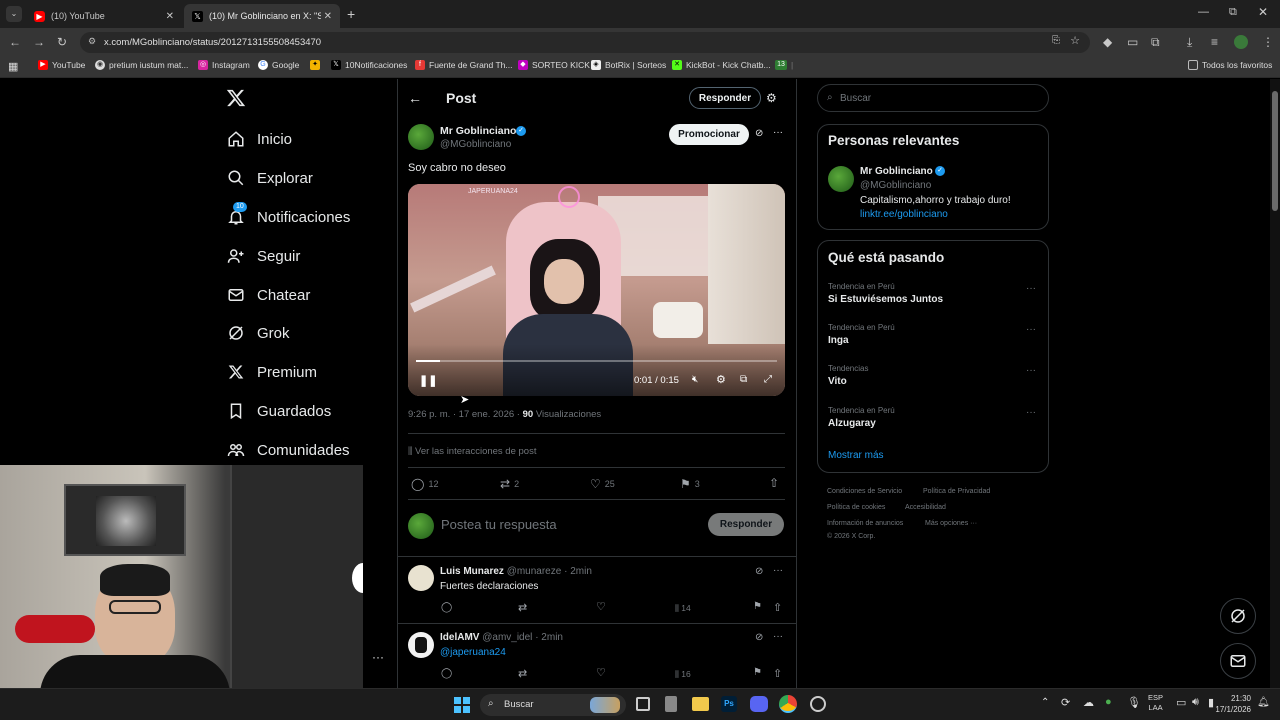 The width and height of the screenshot is (1280, 720). Describe the element at coordinates (628, 65) in the screenshot. I see `bookmark-botrix: ◈ BotRix | Sorteos` at that location.